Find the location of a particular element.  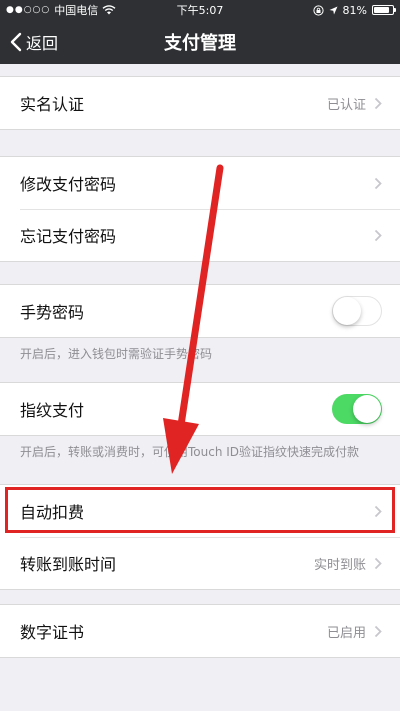

digital-certificate-row: 数字证书 已启用 is located at coordinates (200, 631).